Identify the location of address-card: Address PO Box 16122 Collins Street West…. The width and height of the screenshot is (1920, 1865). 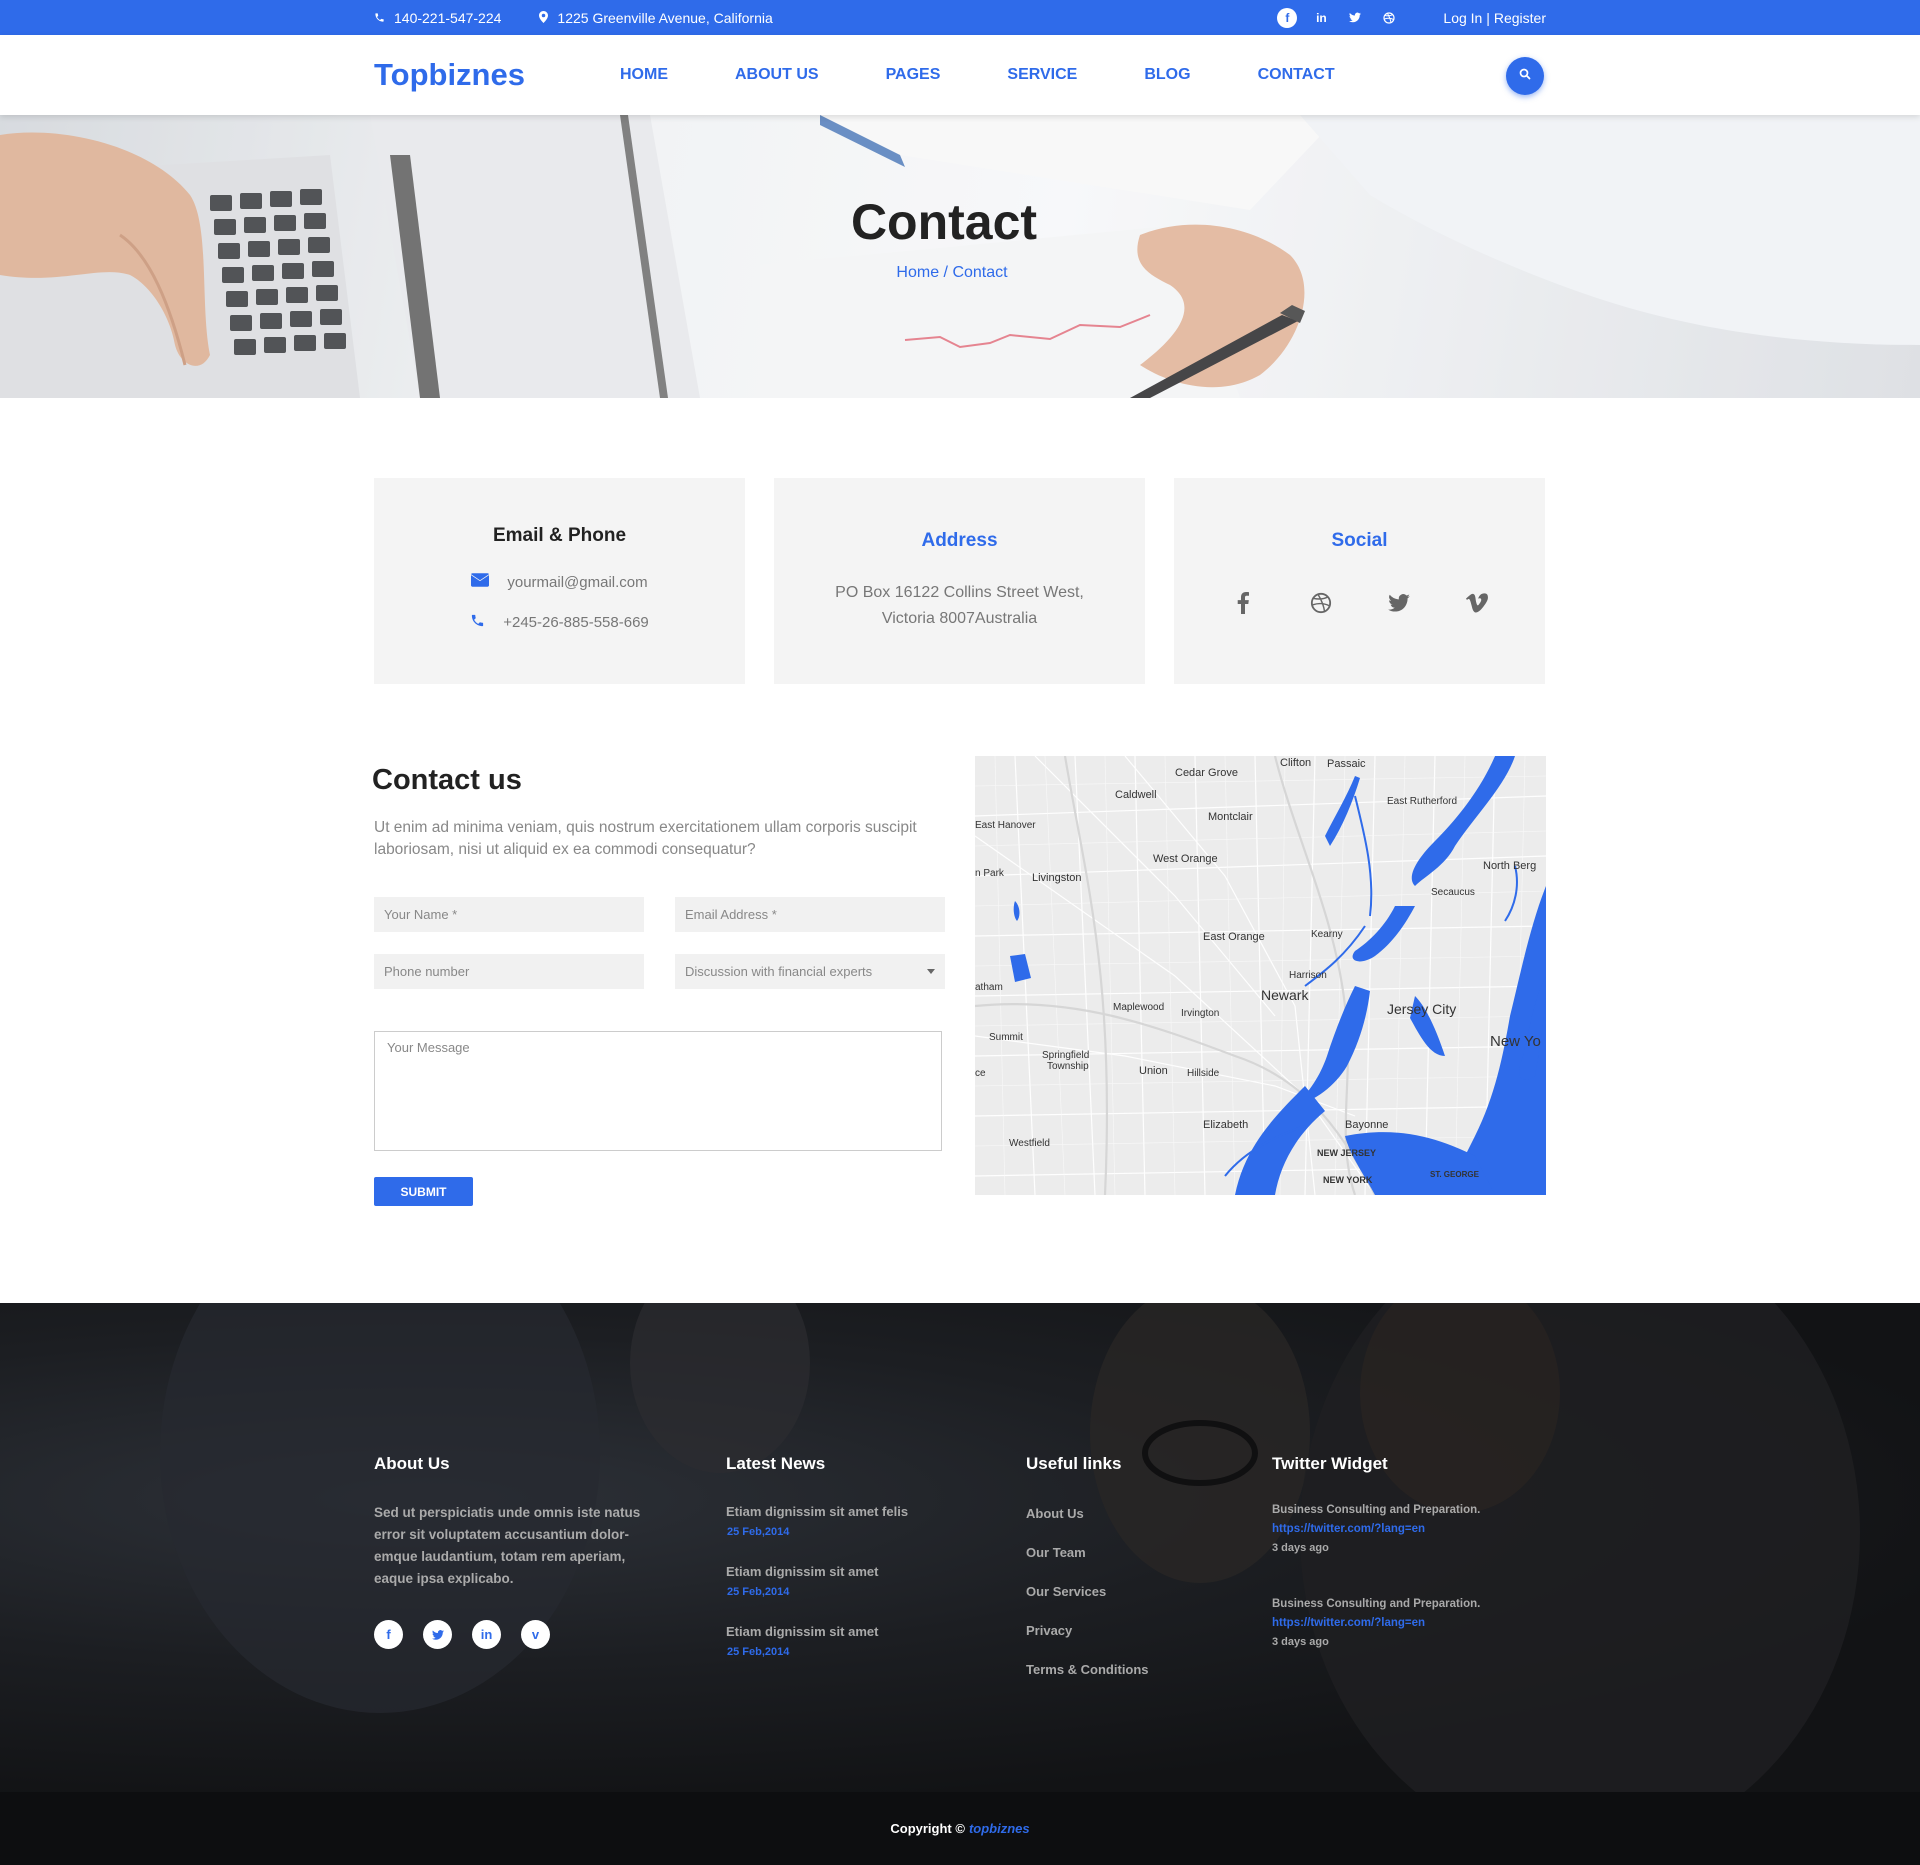
(959, 581).